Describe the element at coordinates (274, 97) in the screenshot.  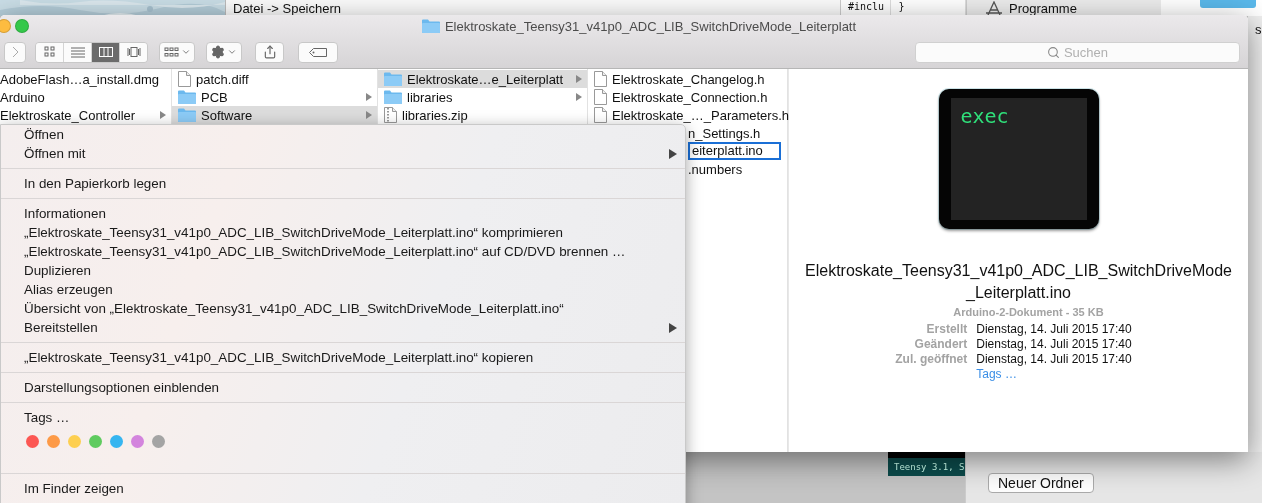
I see `file-row: PCB` at that location.